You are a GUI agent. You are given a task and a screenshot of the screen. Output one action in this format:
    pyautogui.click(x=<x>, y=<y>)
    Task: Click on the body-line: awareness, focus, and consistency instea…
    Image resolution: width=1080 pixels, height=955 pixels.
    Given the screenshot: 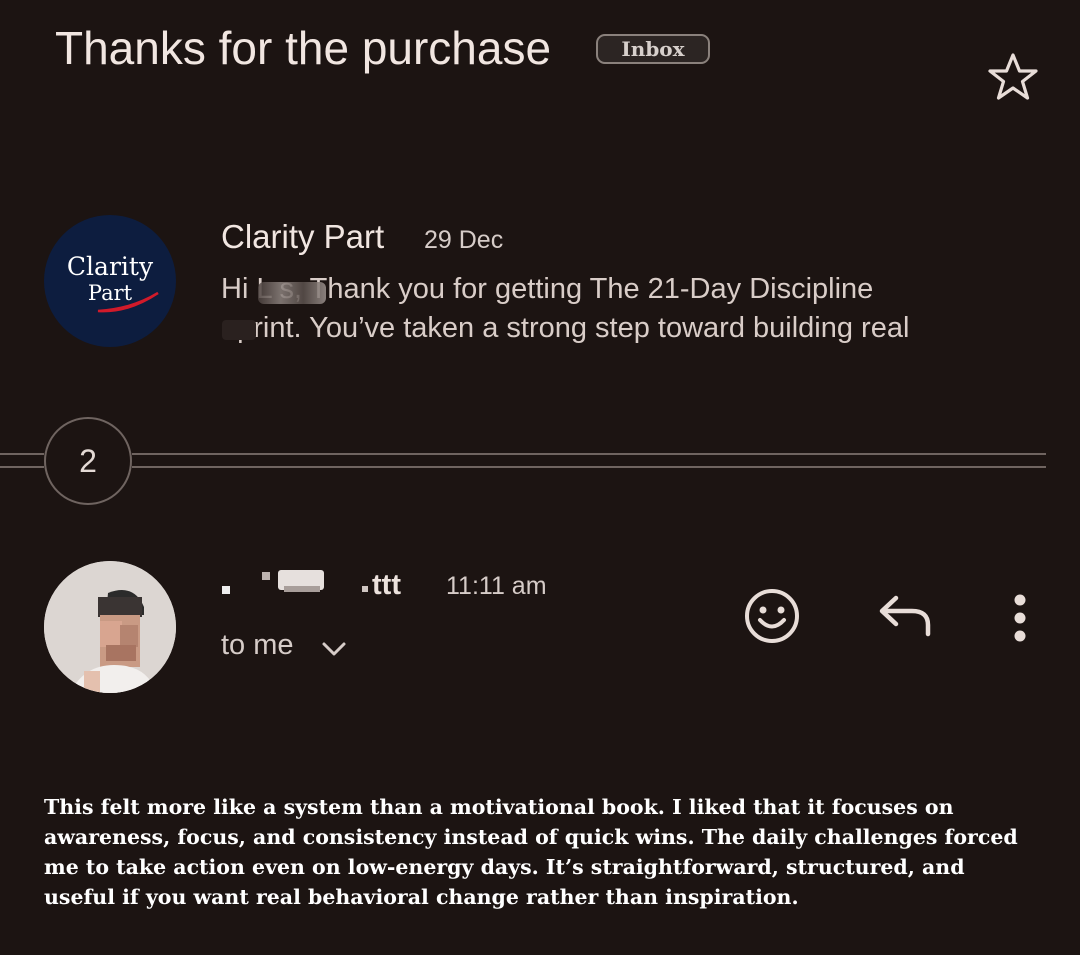 What is the action you would take?
    pyautogui.click(x=531, y=837)
    